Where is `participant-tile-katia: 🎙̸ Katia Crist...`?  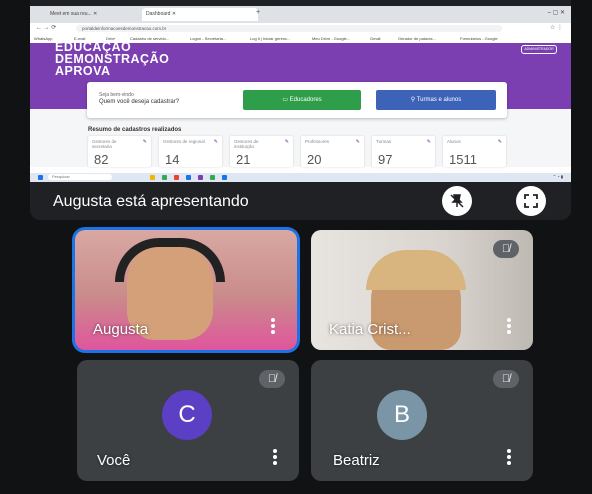
participant-tile-katia: 🎙̸ Katia Crist... is located at coordinates (422, 290).